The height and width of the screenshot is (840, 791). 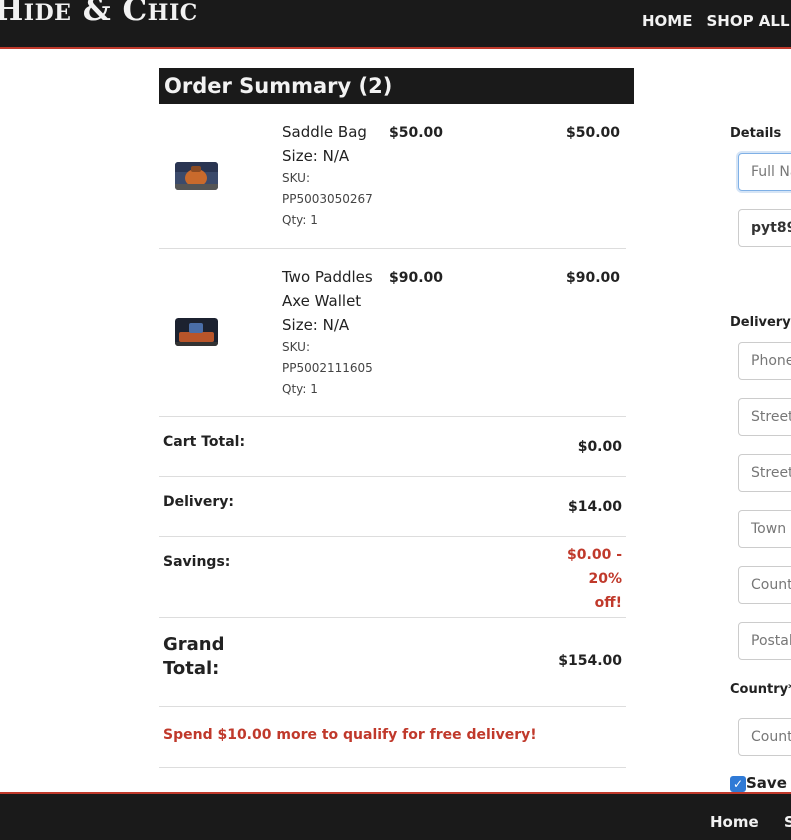 What do you see at coordinates (667, 21) in the screenshot?
I see `nav-home-link: HOME` at bounding box center [667, 21].